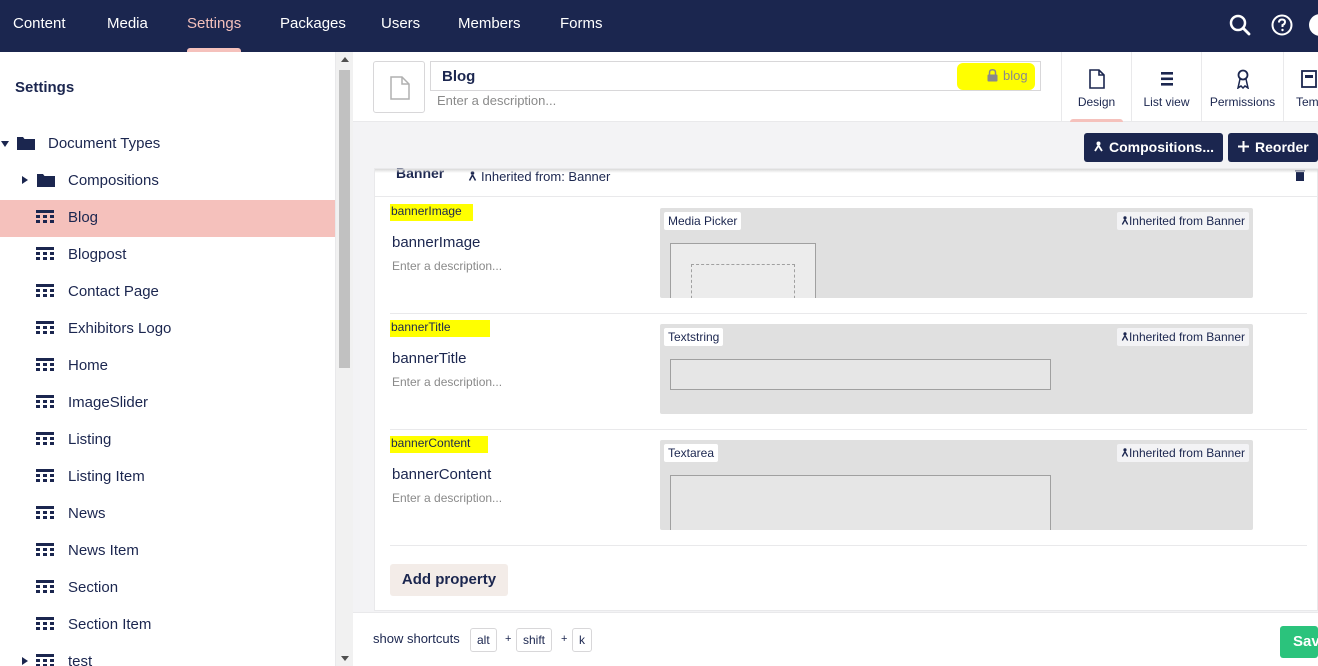  Describe the element at coordinates (1098, 146) in the screenshot. I see `compositions-icon` at that location.